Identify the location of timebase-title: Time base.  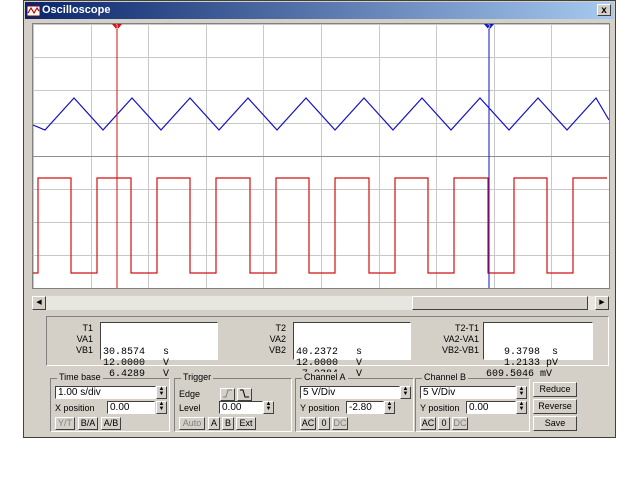
(80, 377).